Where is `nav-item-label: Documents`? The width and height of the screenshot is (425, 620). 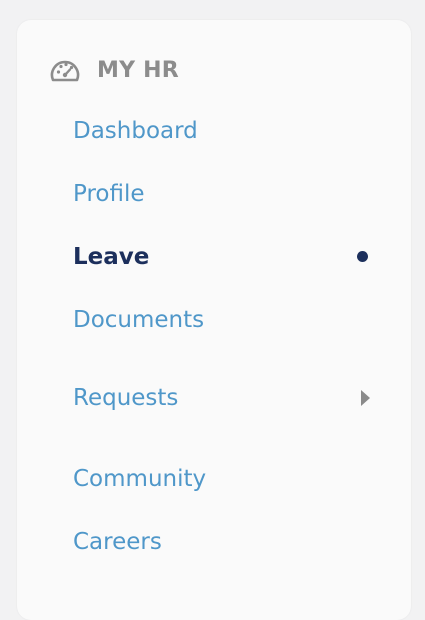
nav-item-label: Documents is located at coordinates (139, 320).